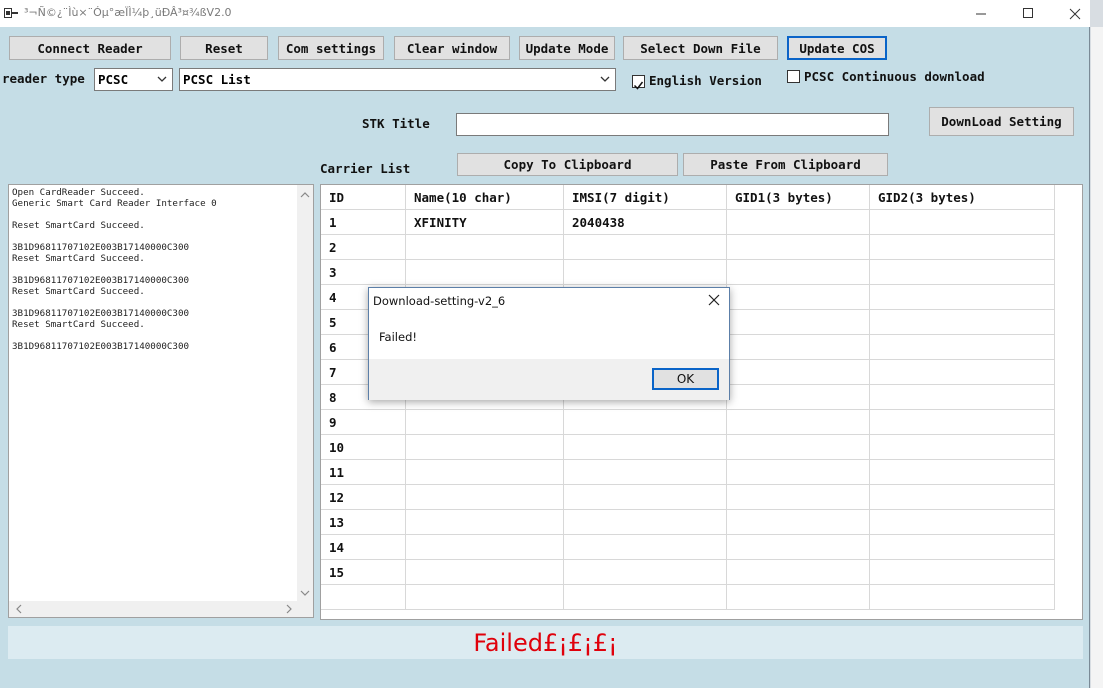 The image size is (1103, 688). What do you see at coordinates (549, 379) in the screenshot?
I see `dialog-footer: OK` at bounding box center [549, 379].